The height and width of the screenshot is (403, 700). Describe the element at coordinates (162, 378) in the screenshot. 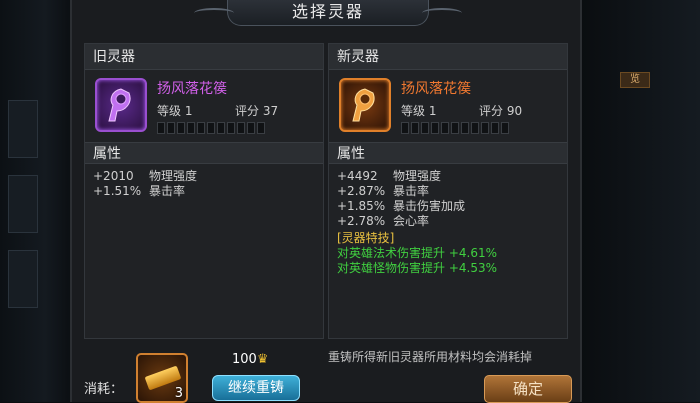

I see `gold-ingot-icon: 3` at that location.